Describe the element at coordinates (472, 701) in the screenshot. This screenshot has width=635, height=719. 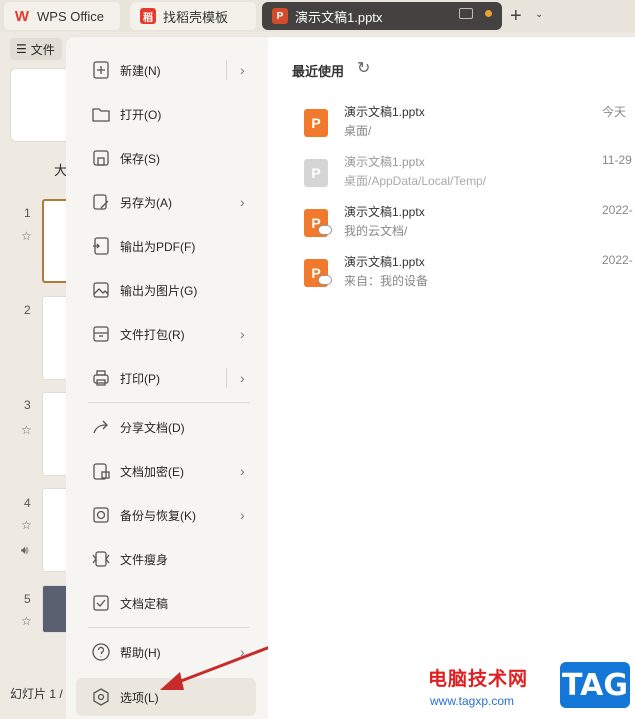
I see `watermark-url: www.tagxp.com` at that location.